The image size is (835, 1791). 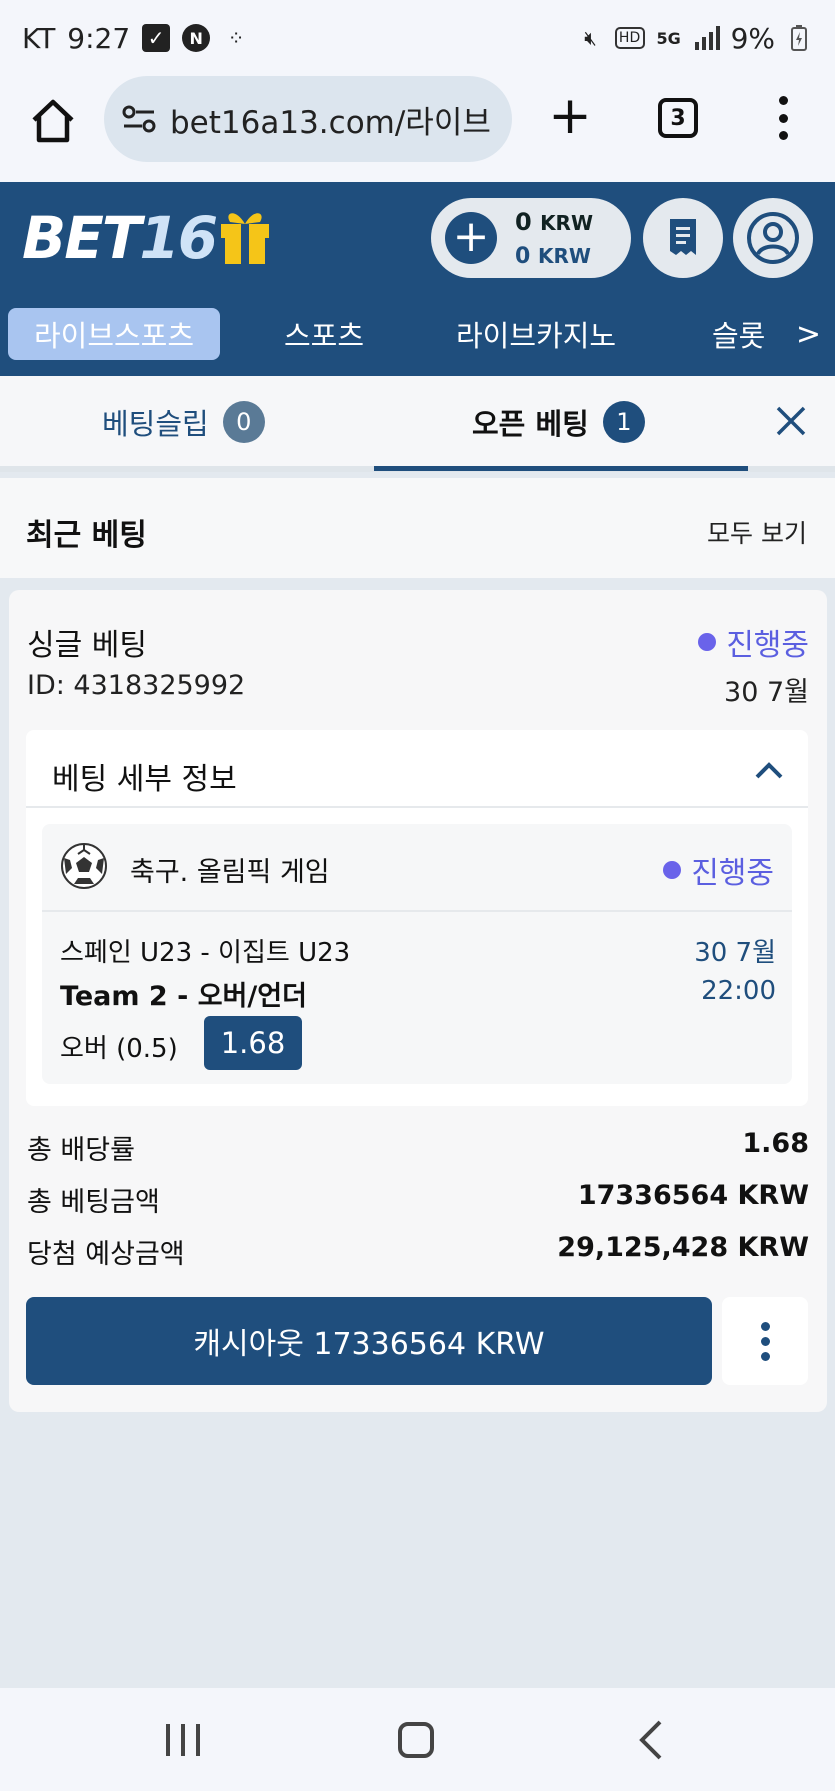 I want to click on close-button, so click(x=791, y=421).